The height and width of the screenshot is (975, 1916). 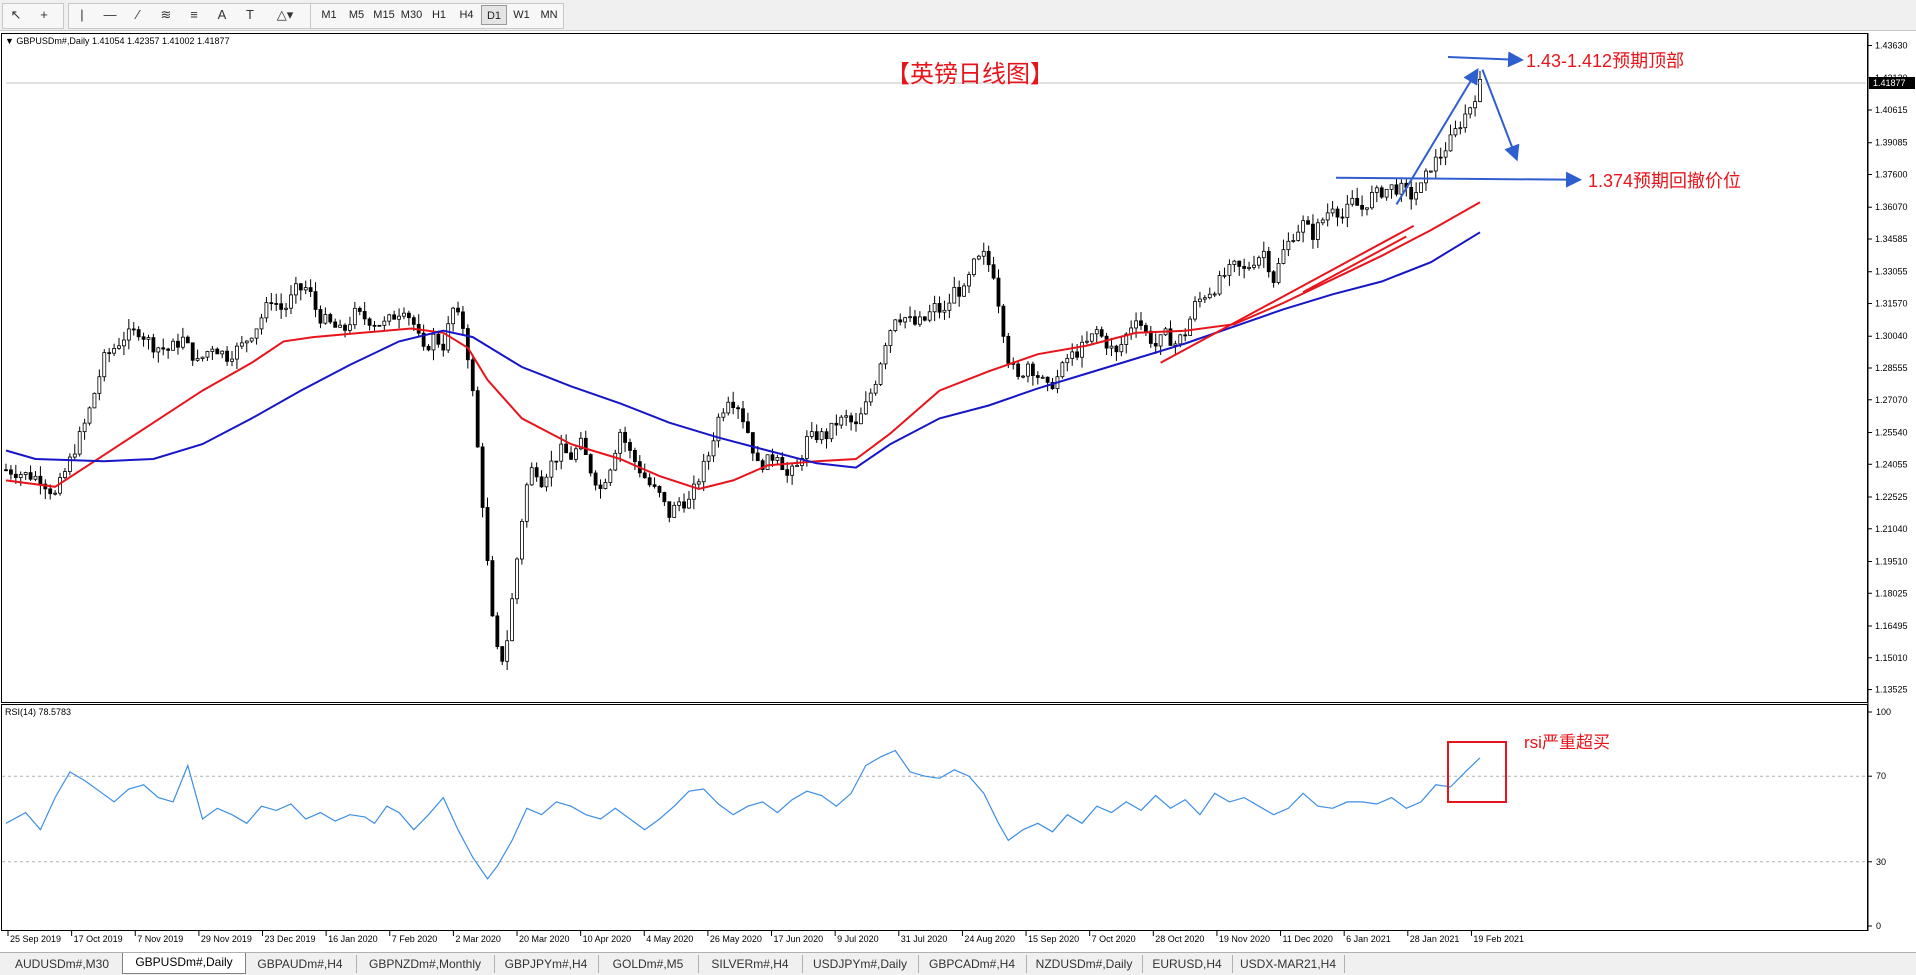 What do you see at coordinates (1308, 939) in the screenshot?
I see `date-tick-label: 11 Dec 2020` at bounding box center [1308, 939].